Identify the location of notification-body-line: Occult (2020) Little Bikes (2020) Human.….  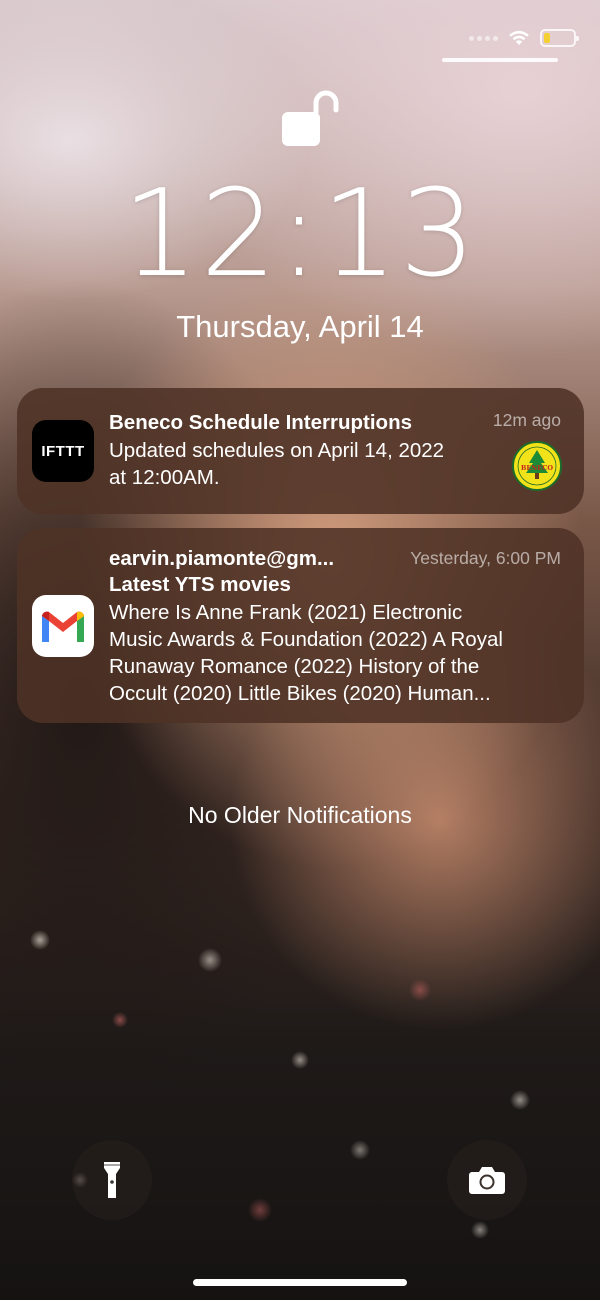
(300, 693).